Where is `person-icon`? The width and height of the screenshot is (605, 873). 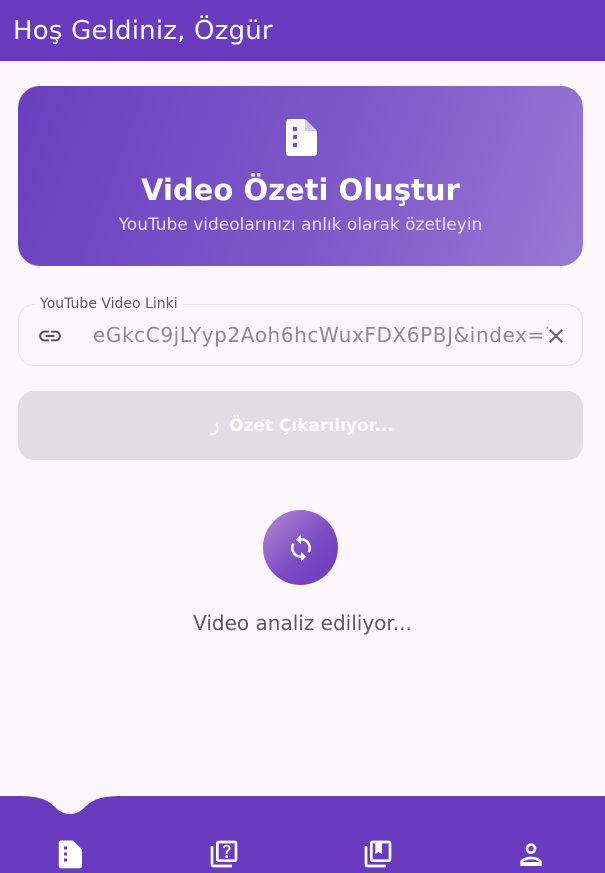 person-icon is located at coordinates (531, 854).